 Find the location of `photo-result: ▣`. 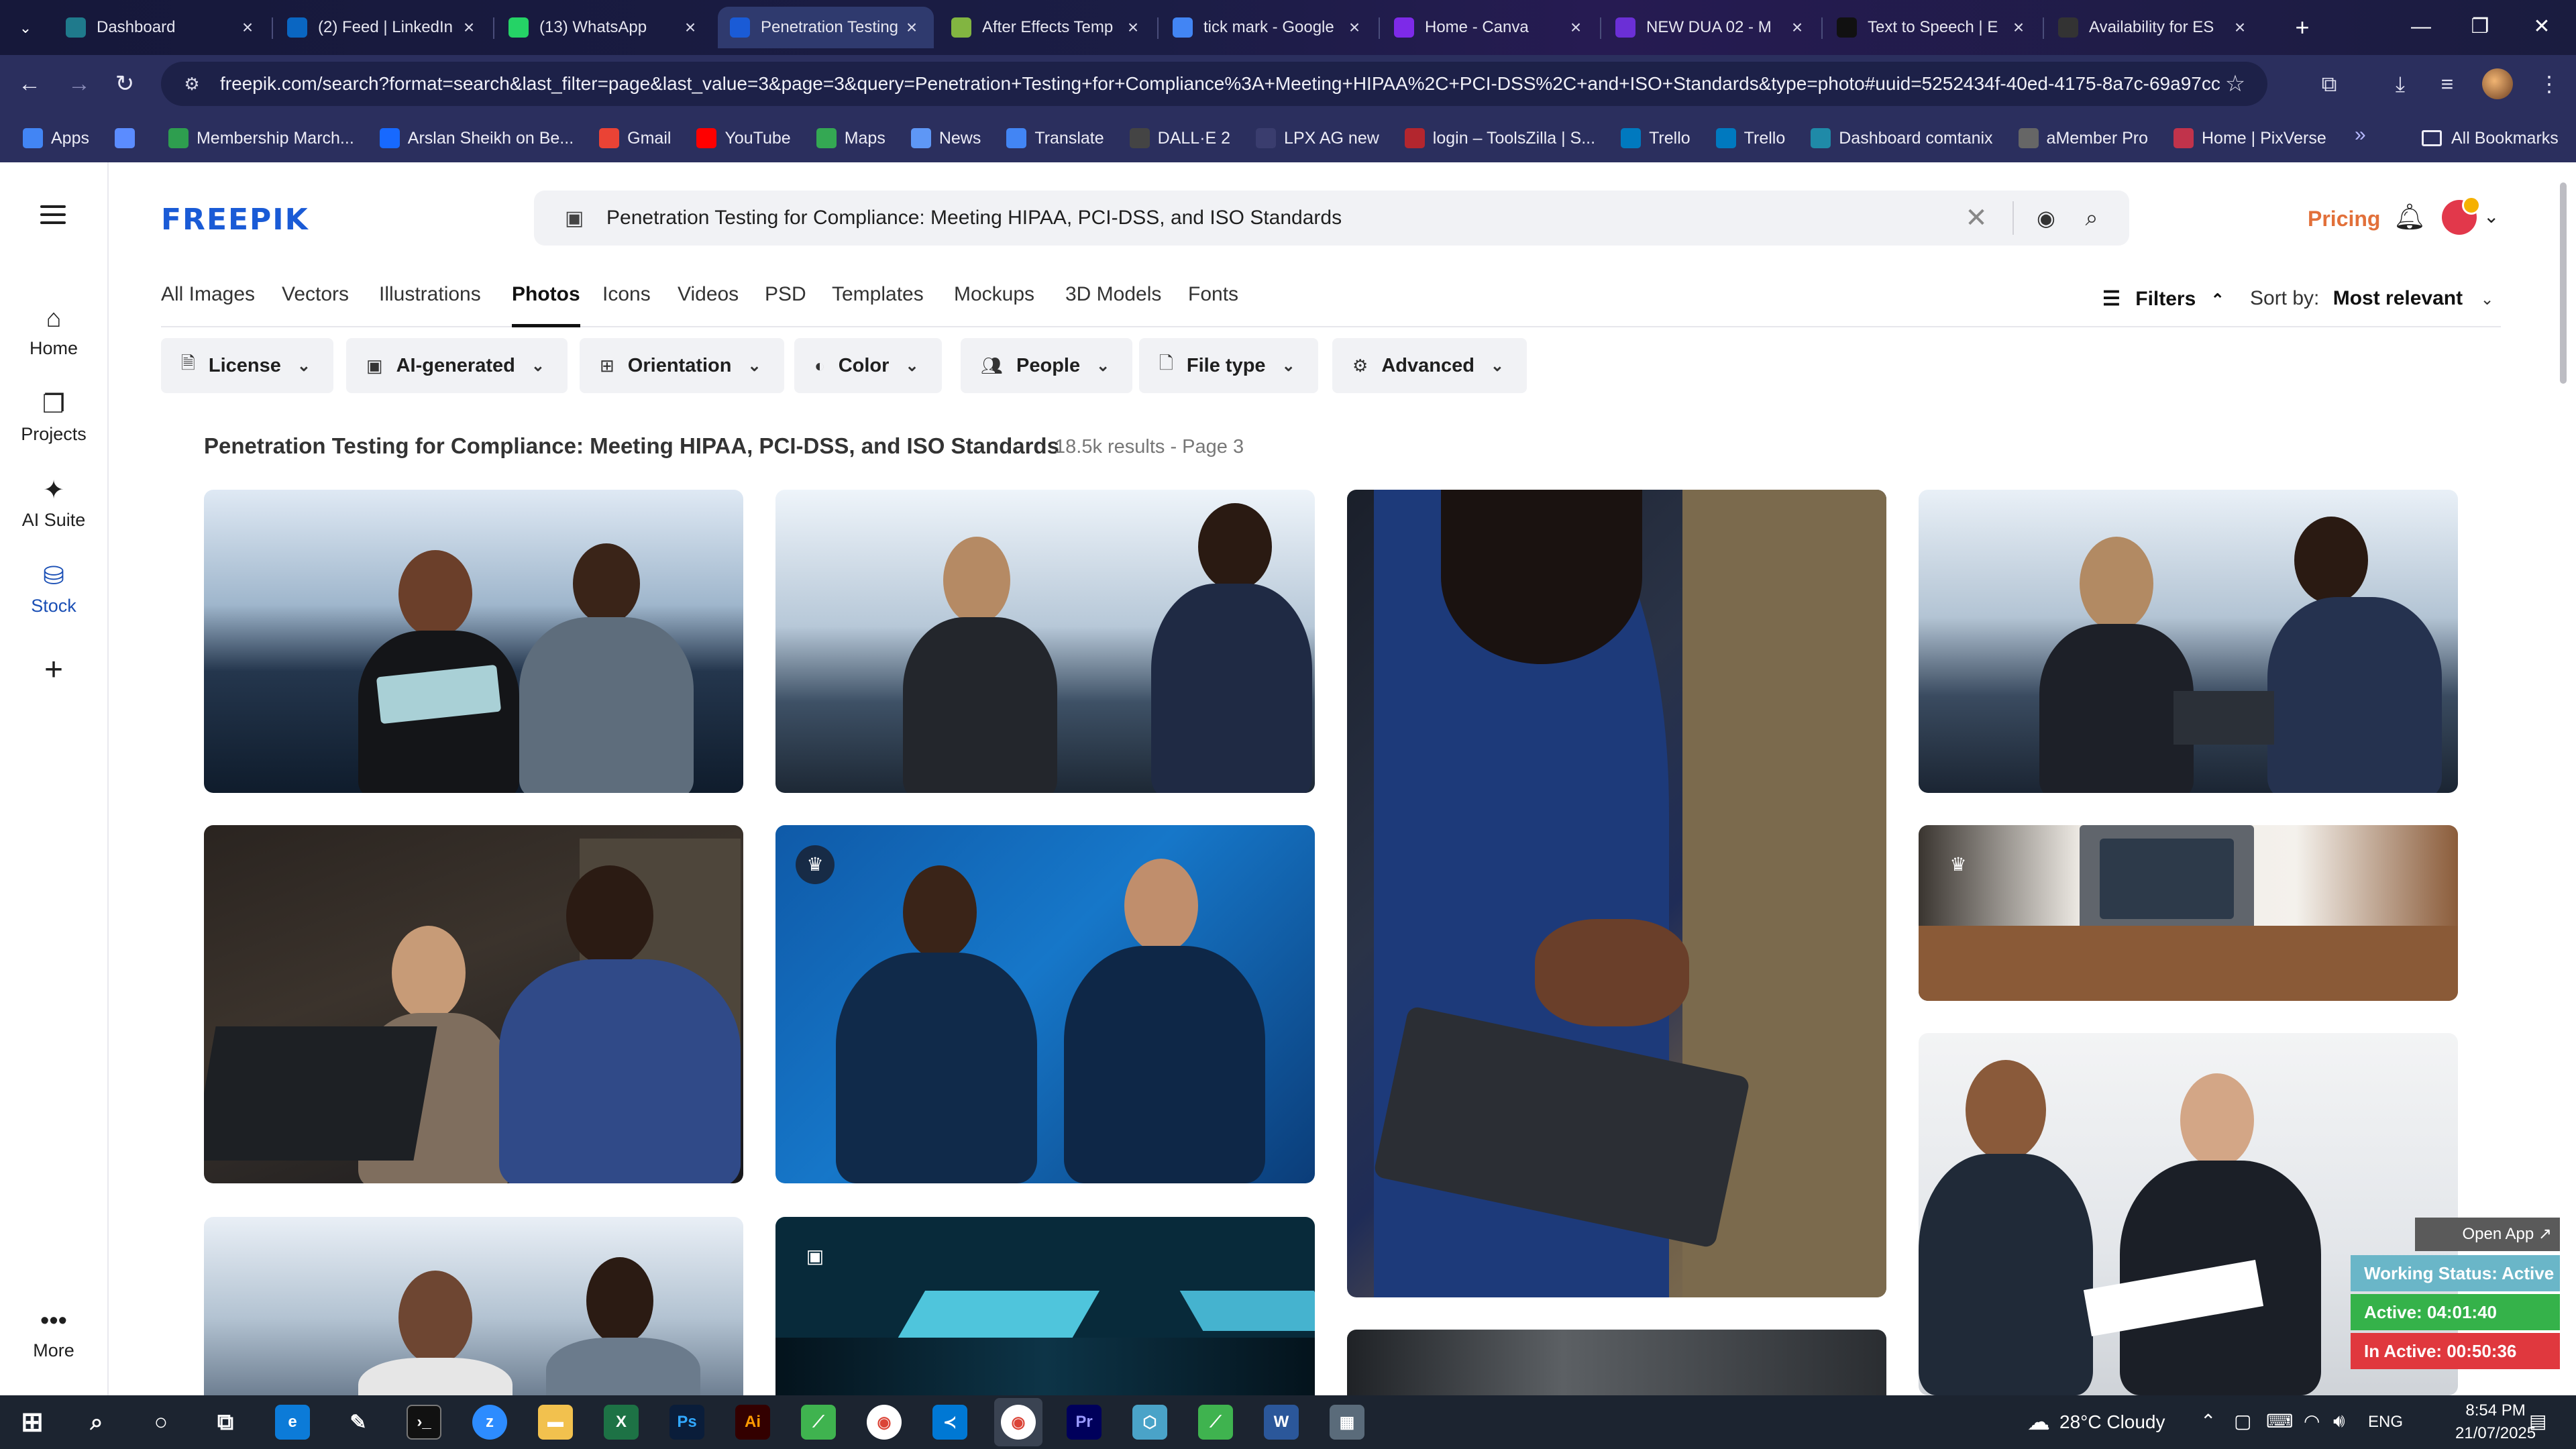

photo-result: ▣ is located at coordinates (1045, 1306).